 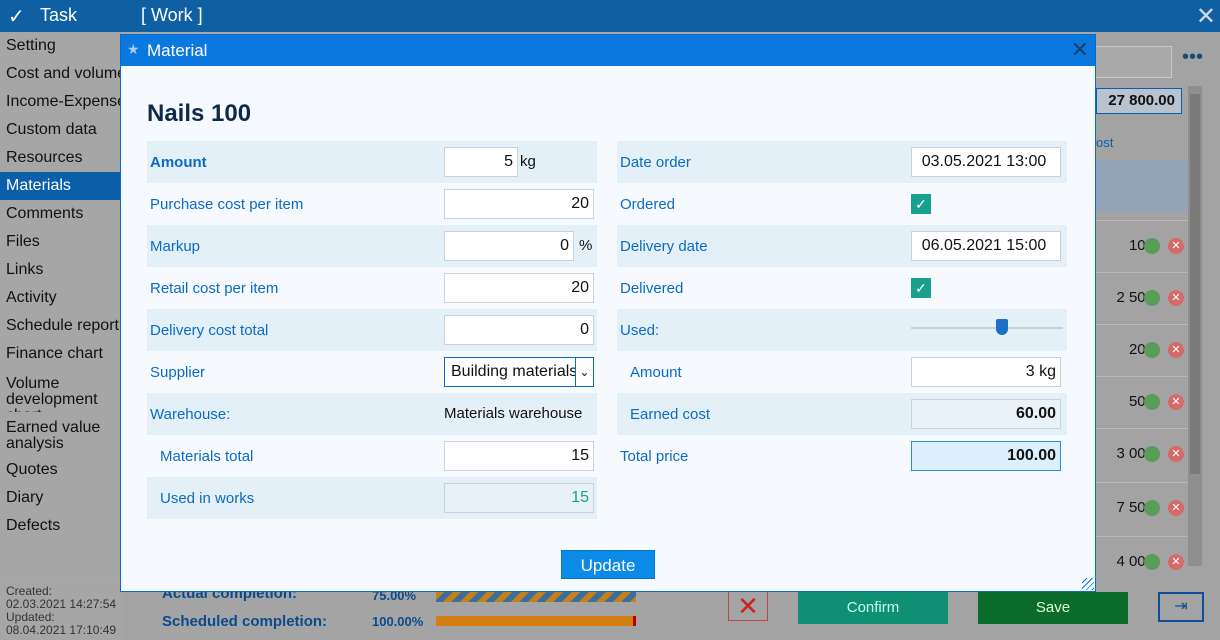 What do you see at coordinates (640, 330) in the screenshot?
I see `used-label: Used:` at bounding box center [640, 330].